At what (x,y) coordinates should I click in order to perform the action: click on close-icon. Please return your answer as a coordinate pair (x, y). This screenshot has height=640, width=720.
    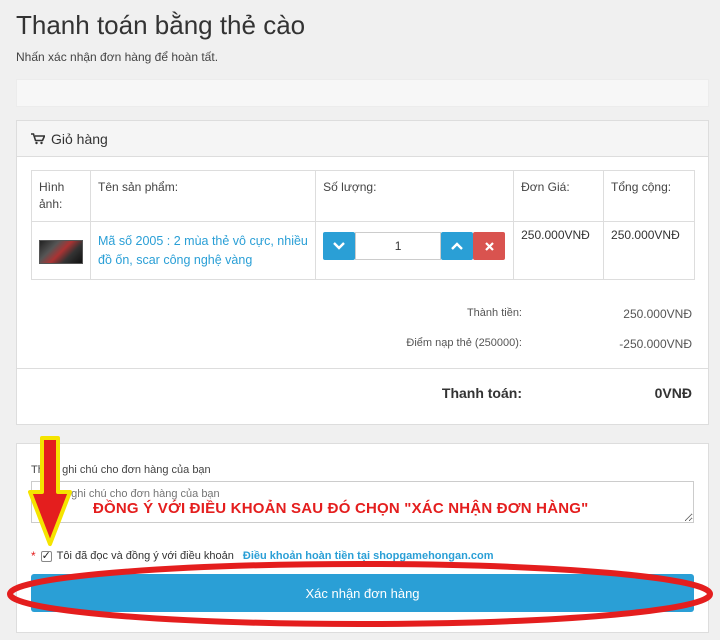
    Looking at the image, I should click on (489, 246).